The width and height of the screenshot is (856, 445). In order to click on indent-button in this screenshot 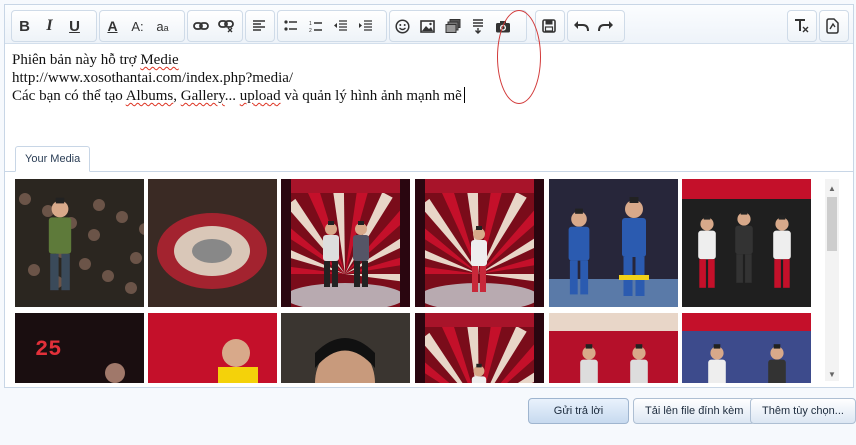, I will do `click(365, 26)`.